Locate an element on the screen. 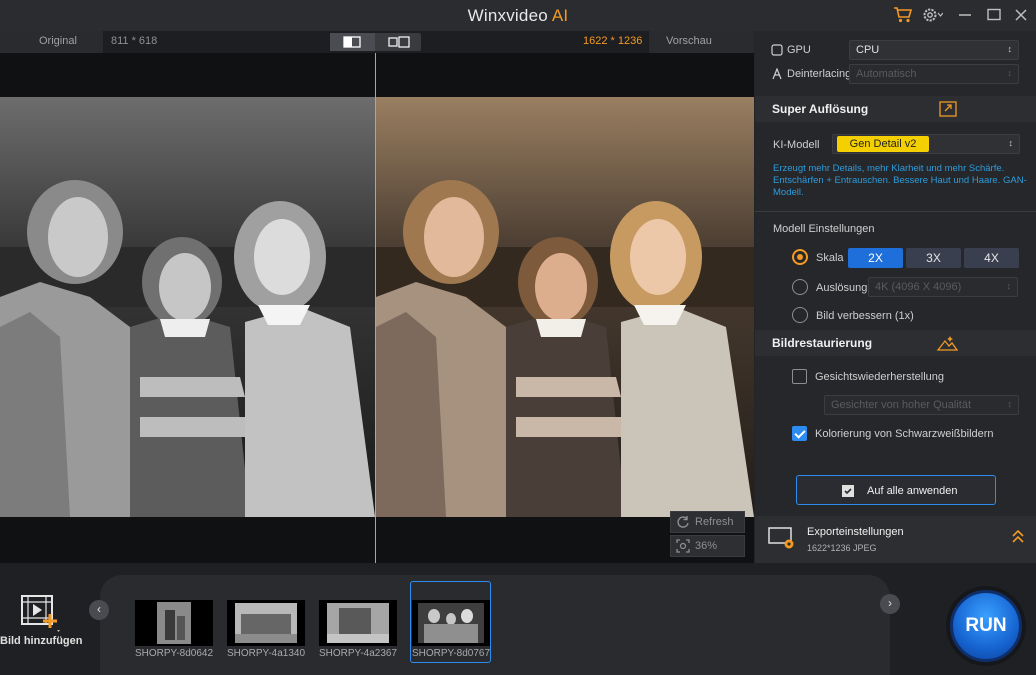 Image resolution: width=1036 pixels, height=675 pixels. face-quality-select: Gesichter von hoher Qualität ↕ is located at coordinates (921, 405).